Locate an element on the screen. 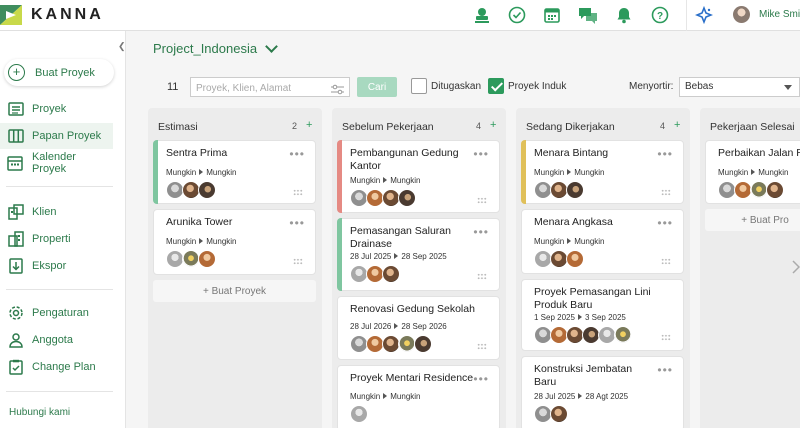 This screenshot has height=428, width=800. logo: KANNA is located at coordinates (52, 15).